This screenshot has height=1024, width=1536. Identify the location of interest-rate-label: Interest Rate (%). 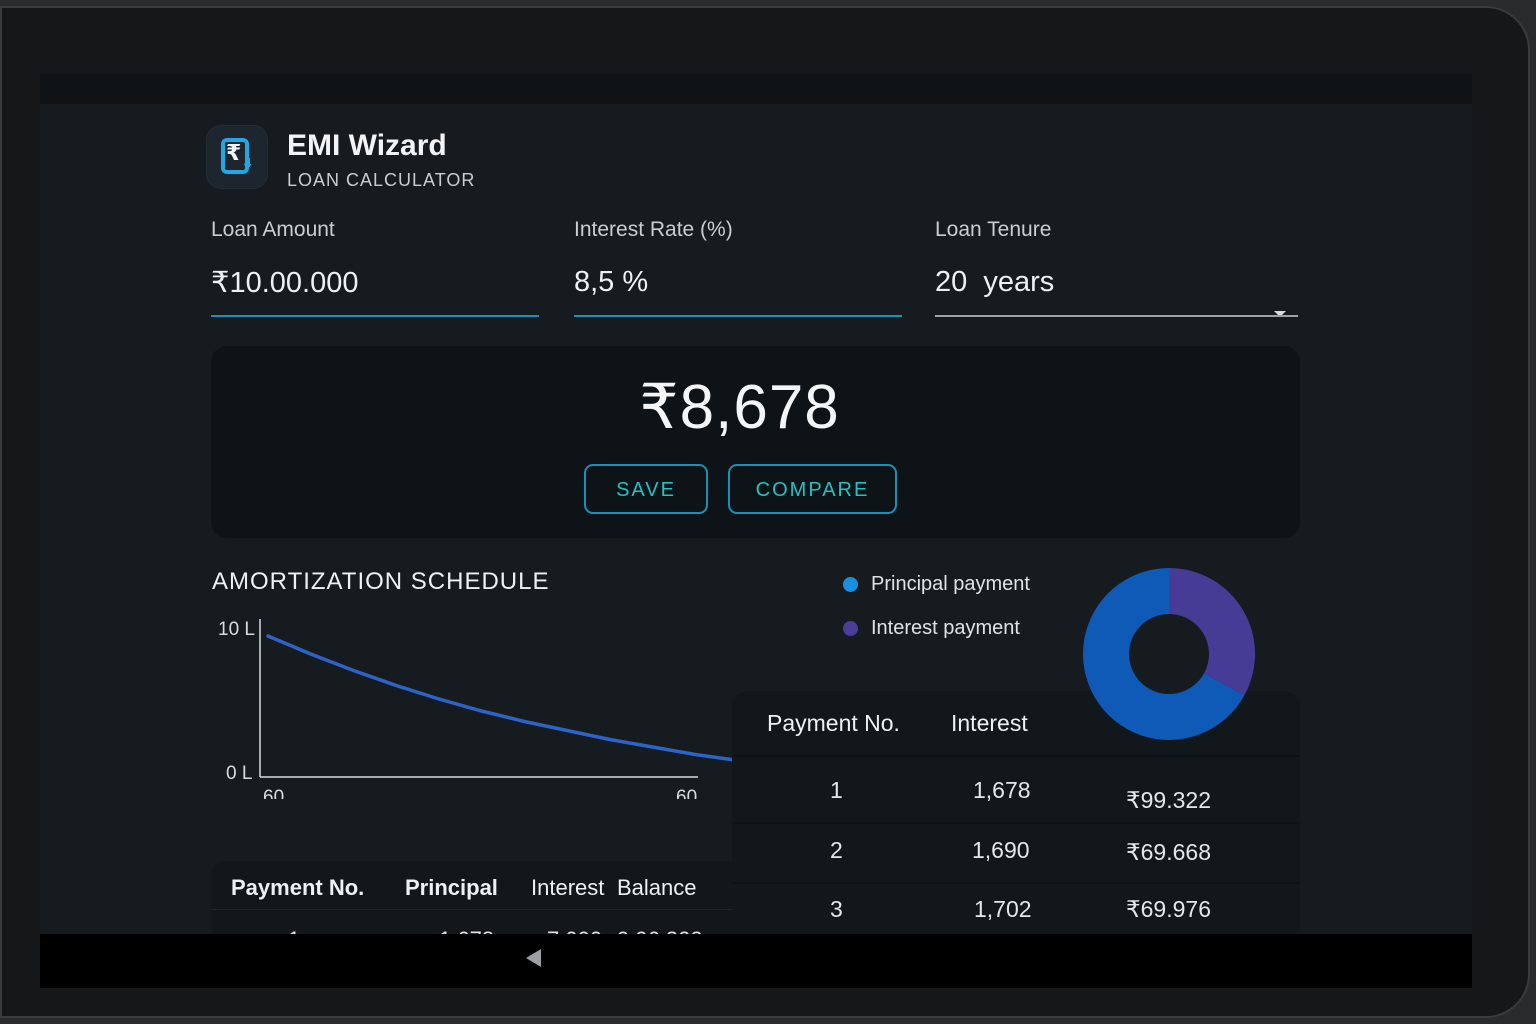
(653, 229).